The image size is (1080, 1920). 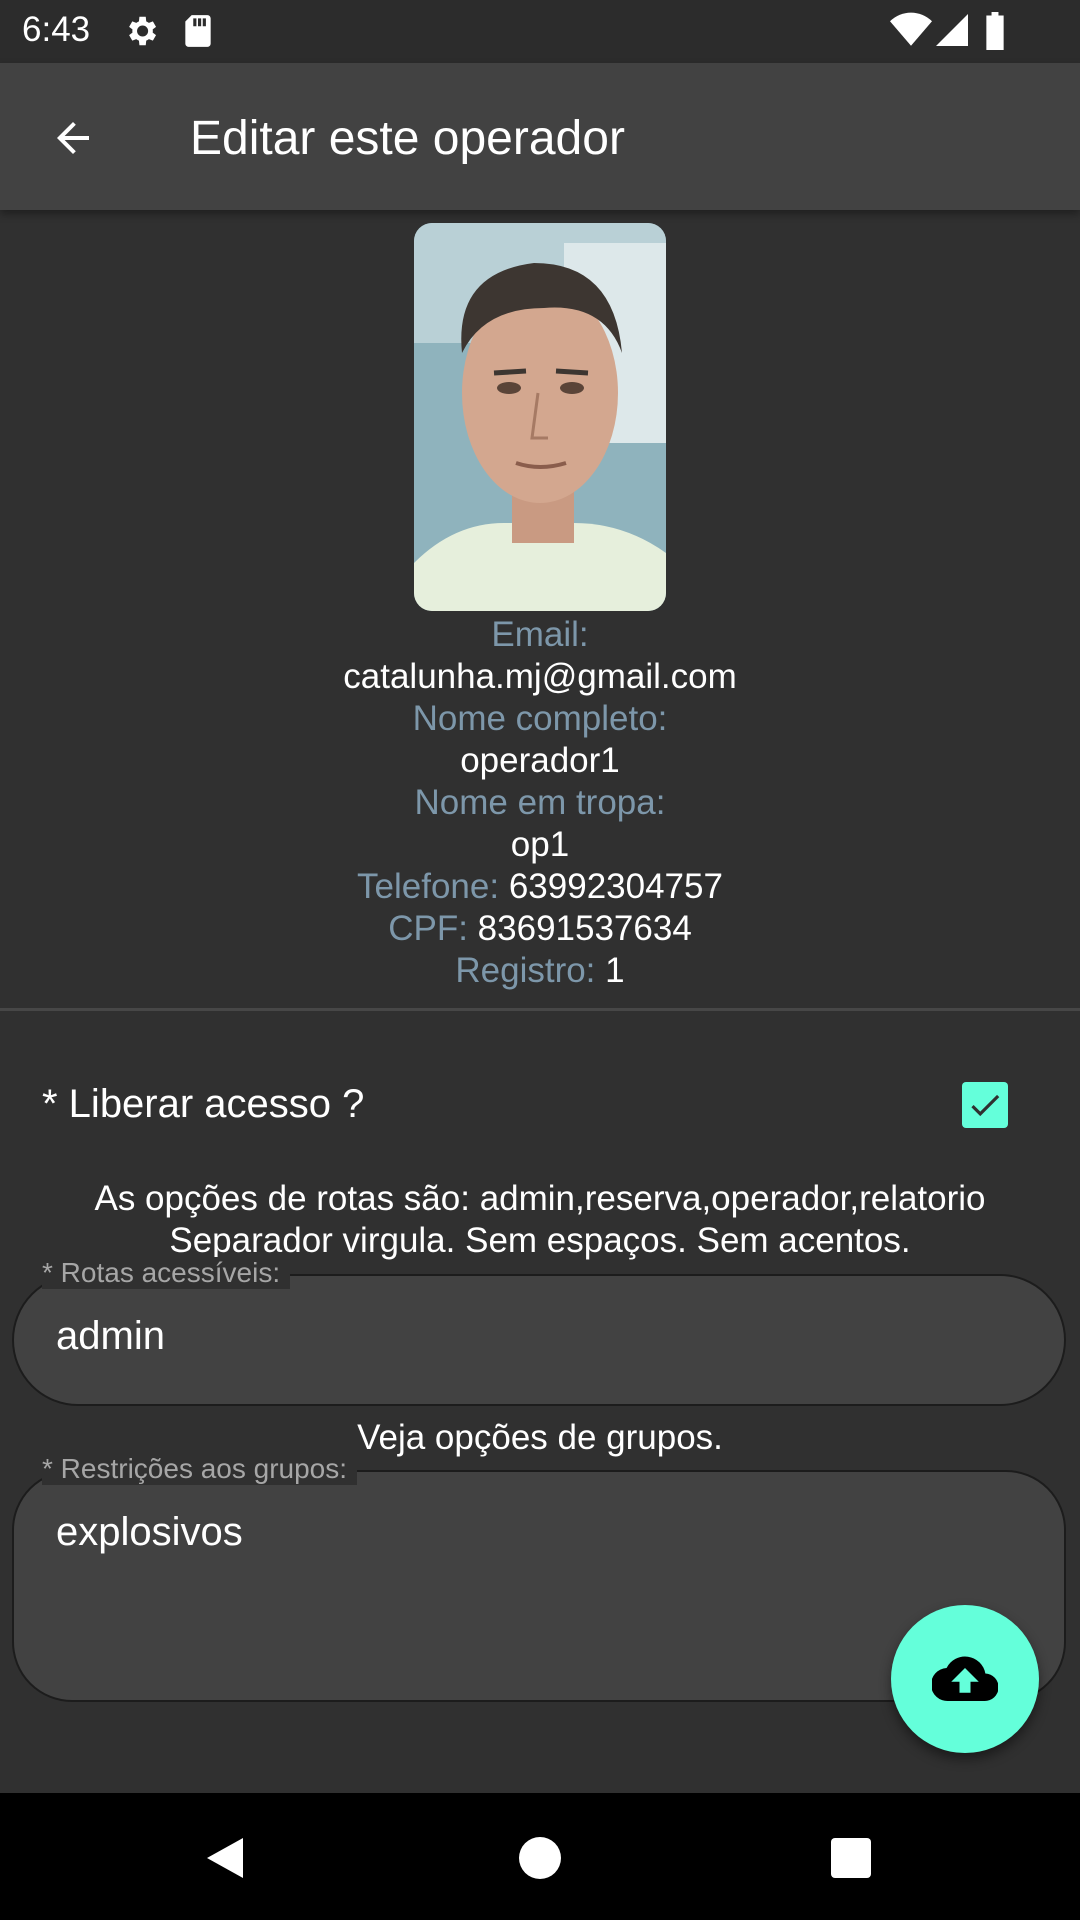 What do you see at coordinates (540, 718) in the screenshot?
I see `full-name-label: Nome completo:` at bounding box center [540, 718].